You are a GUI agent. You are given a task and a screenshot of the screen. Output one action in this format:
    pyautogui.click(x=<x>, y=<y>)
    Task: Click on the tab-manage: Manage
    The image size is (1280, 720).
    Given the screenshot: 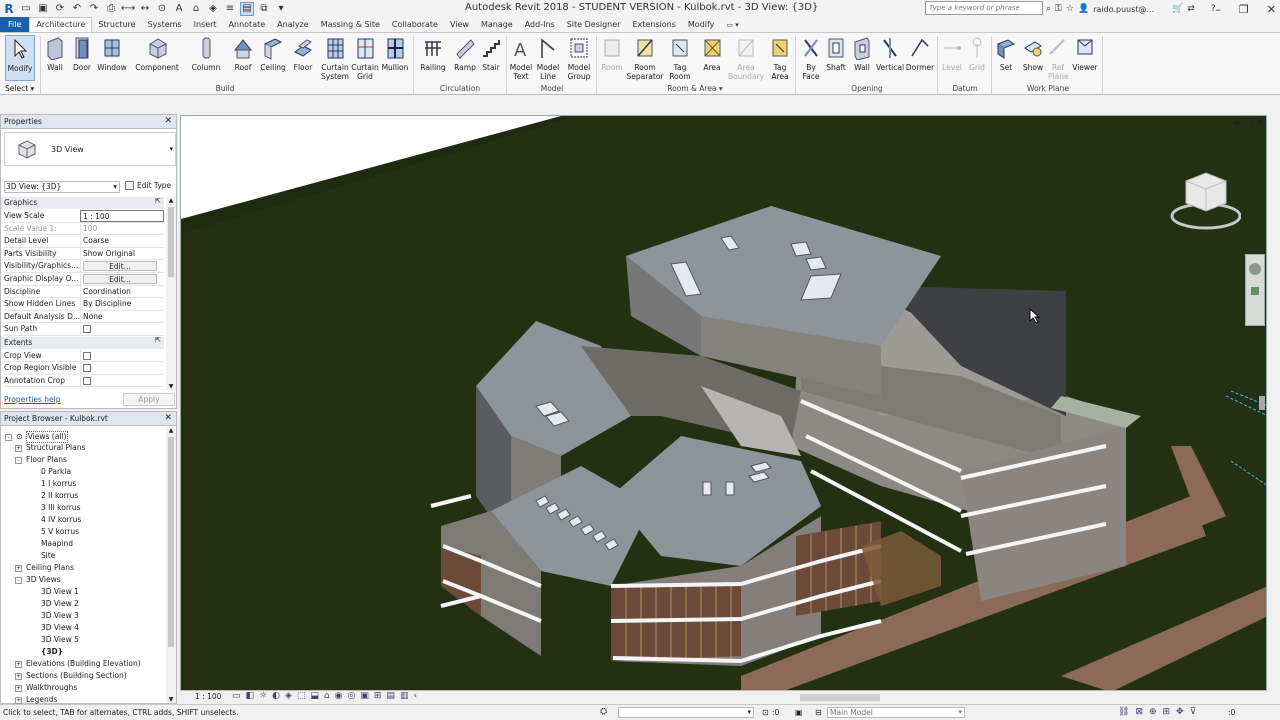 What is the action you would take?
    pyautogui.click(x=497, y=25)
    